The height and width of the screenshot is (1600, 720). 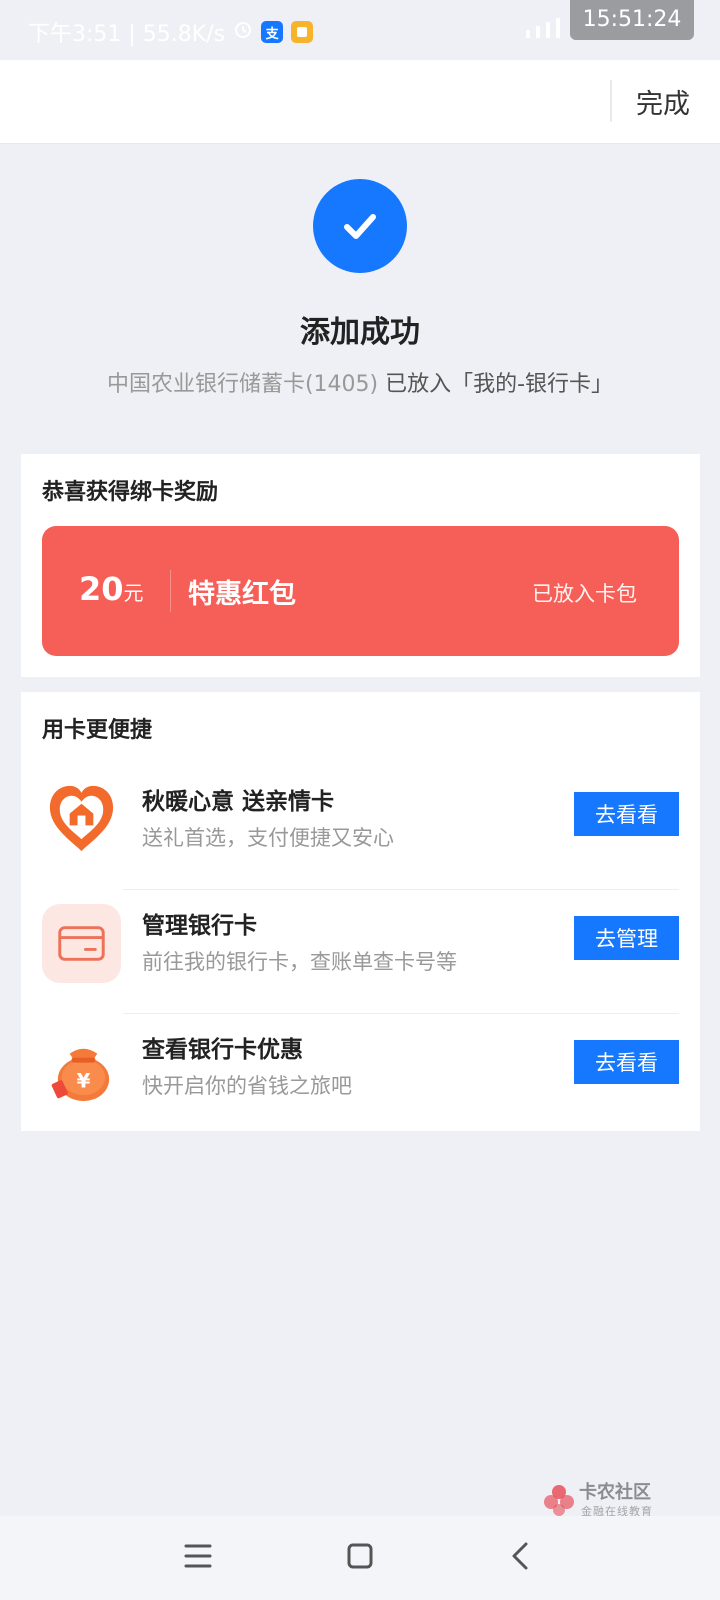 I want to click on alipay-icon: 支, so click(x=272, y=32).